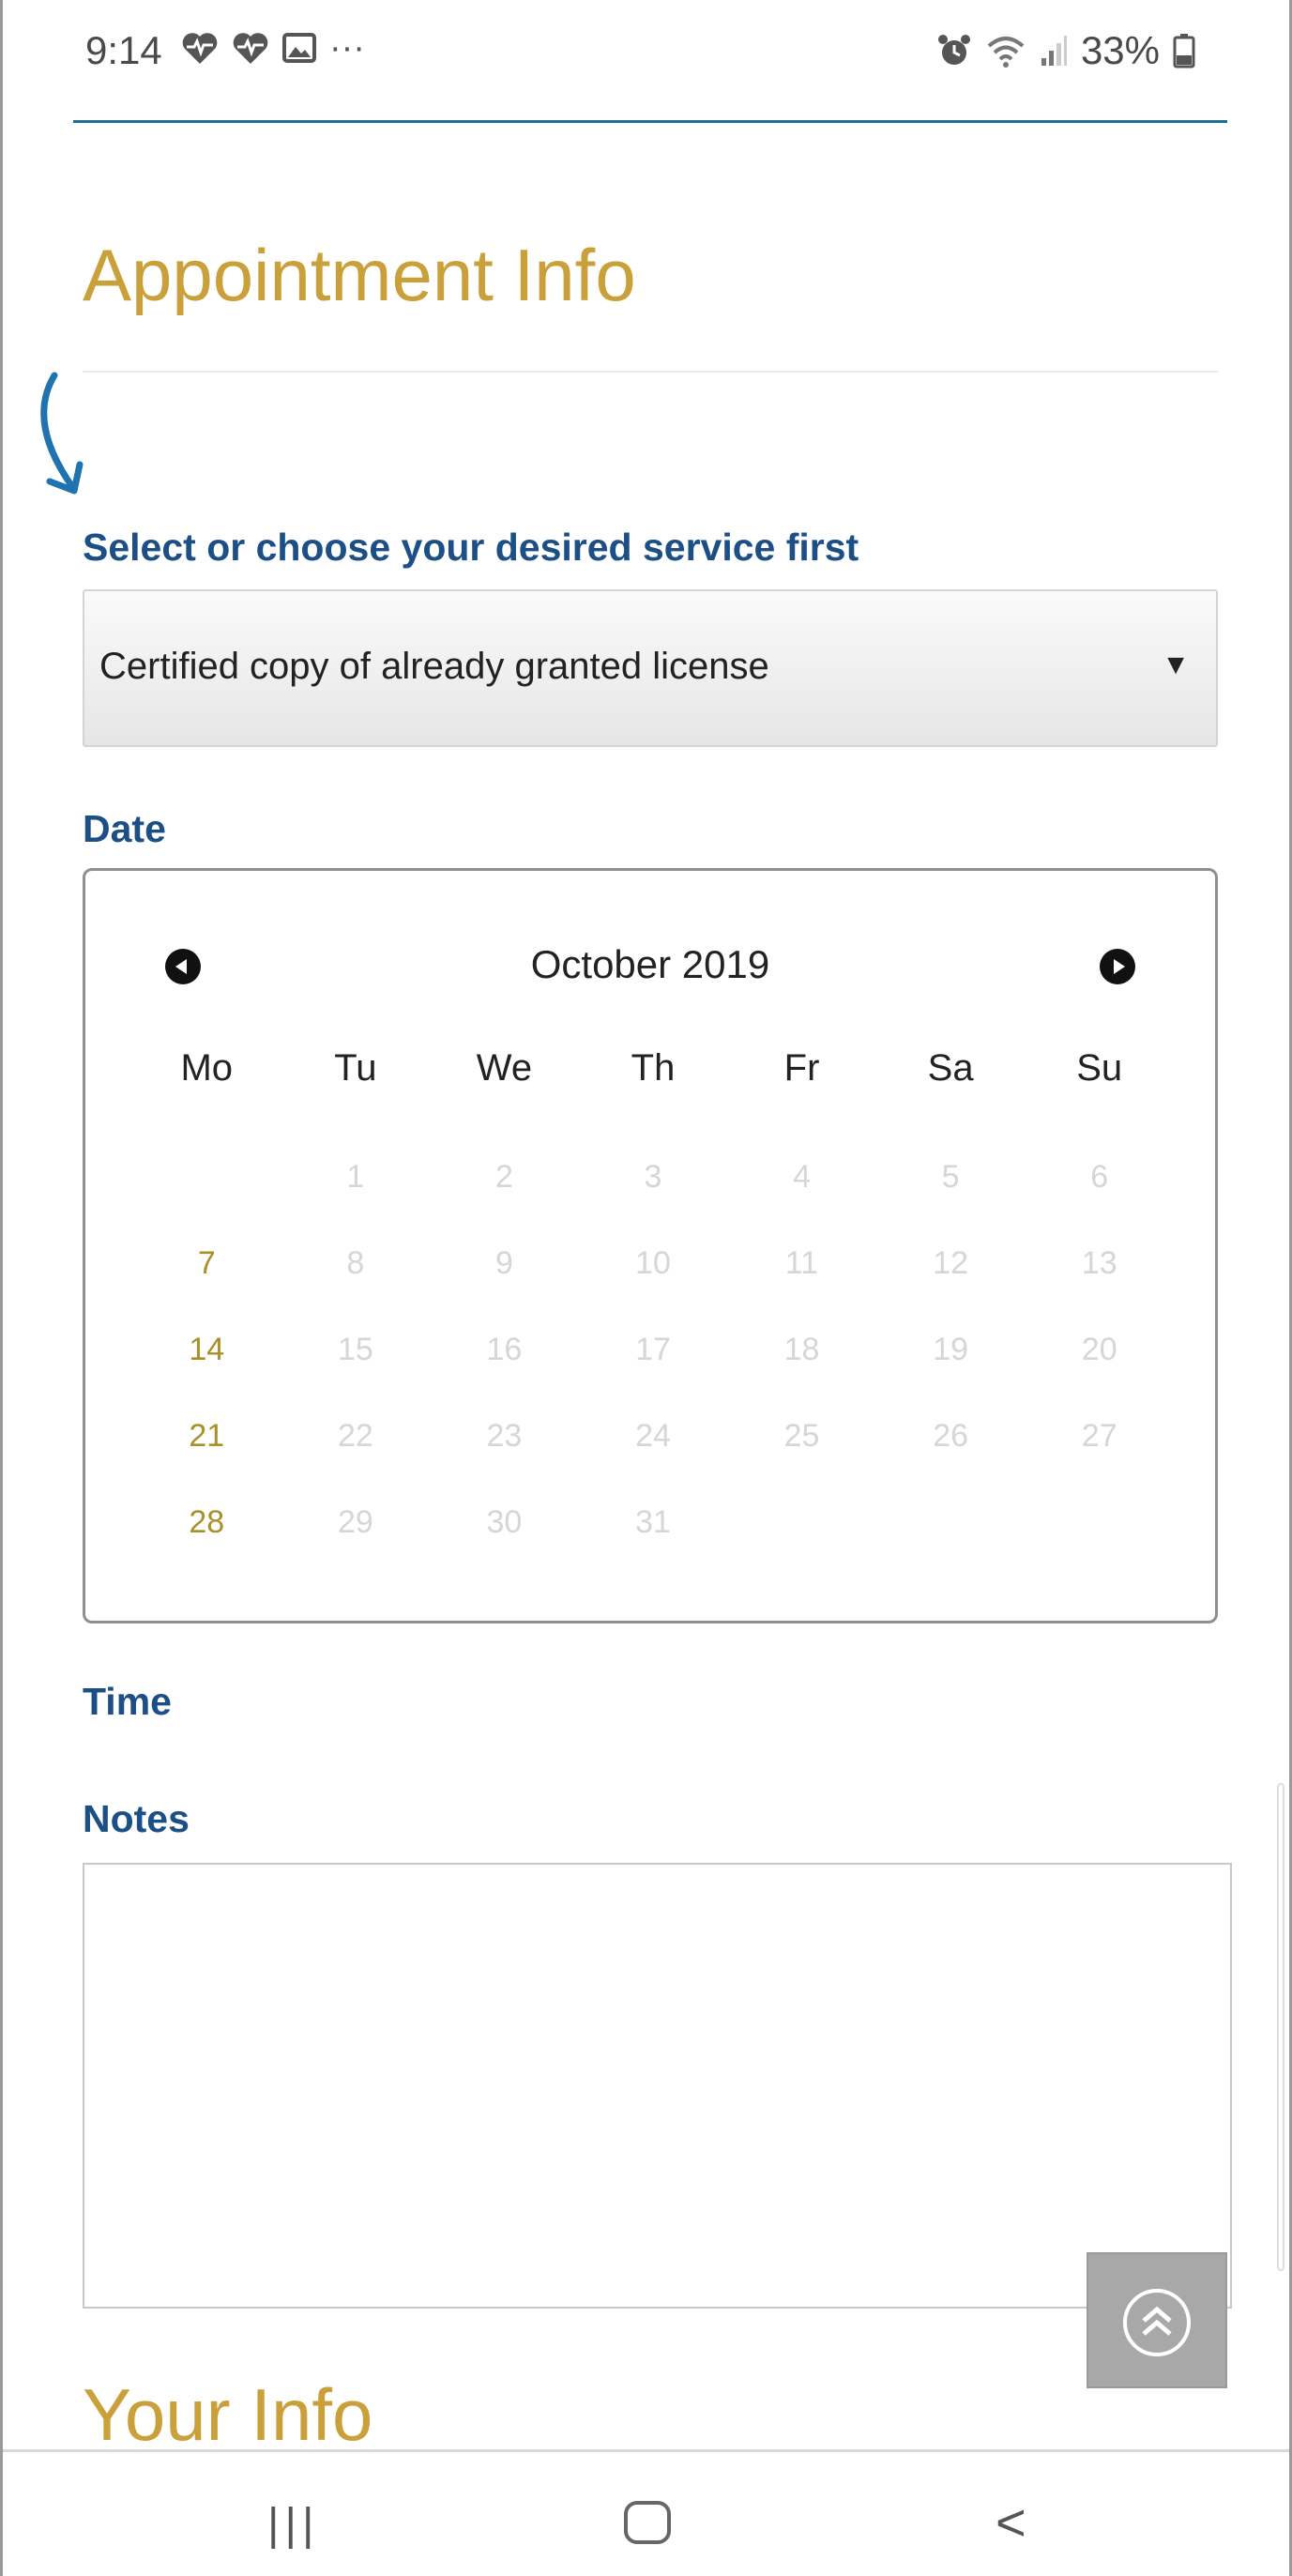 The height and width of the screenshot is (2576, 1292). What do you see at coordinates (951, 1263) in the screenshot?
I see `calendar-day-disabled: 12` at bounding box center [951, 1263].